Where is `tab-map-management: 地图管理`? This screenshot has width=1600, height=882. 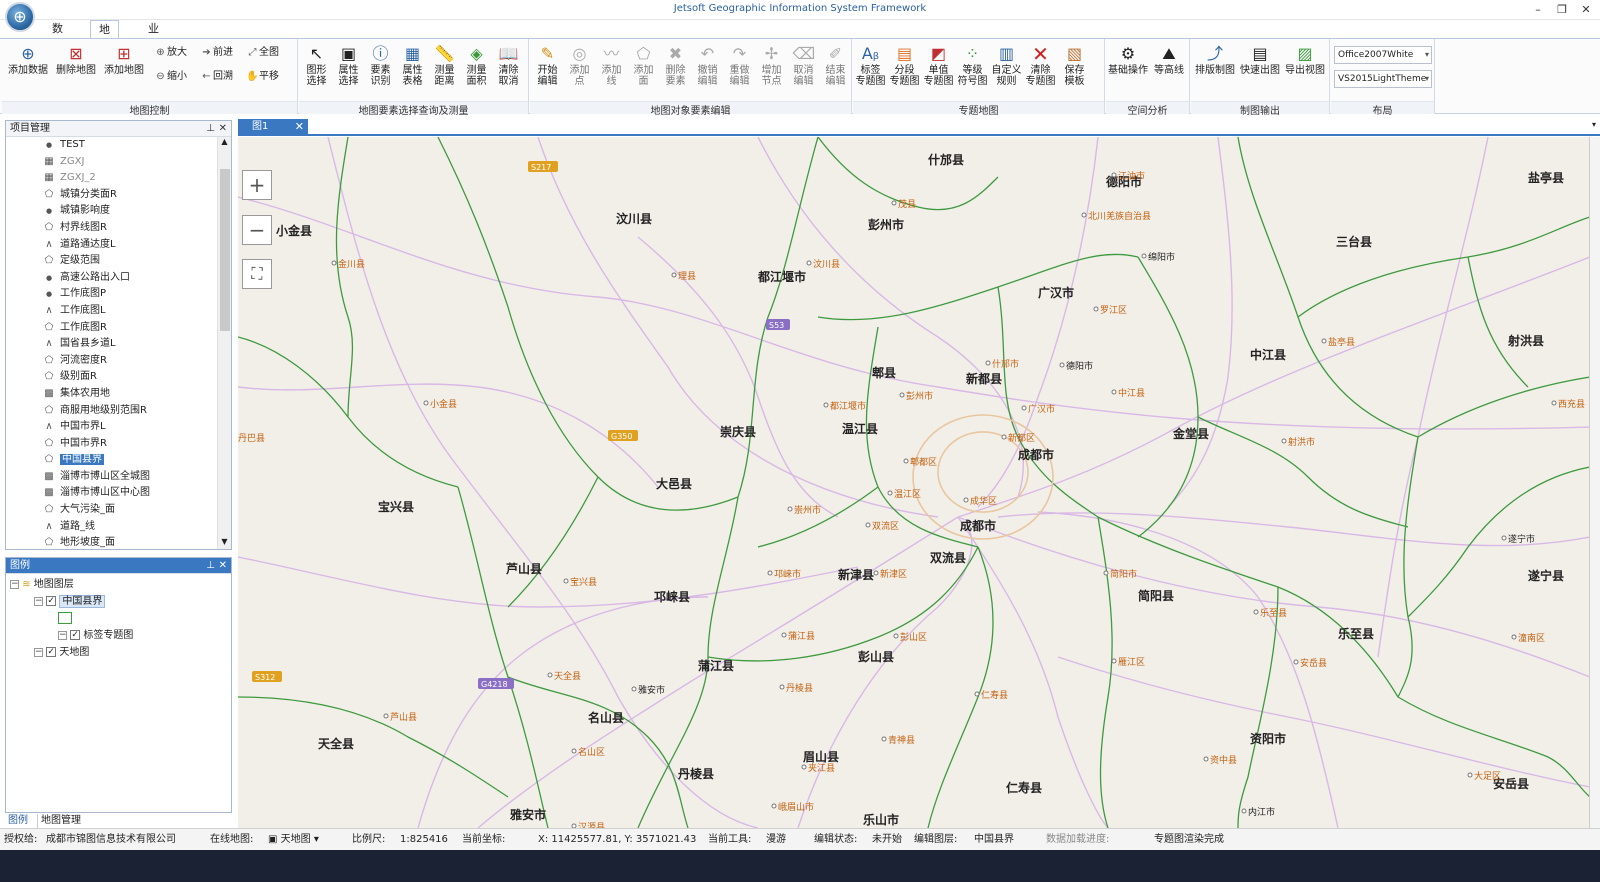 tab-map-management: 地图管理 is located at coordinates (60, 821).